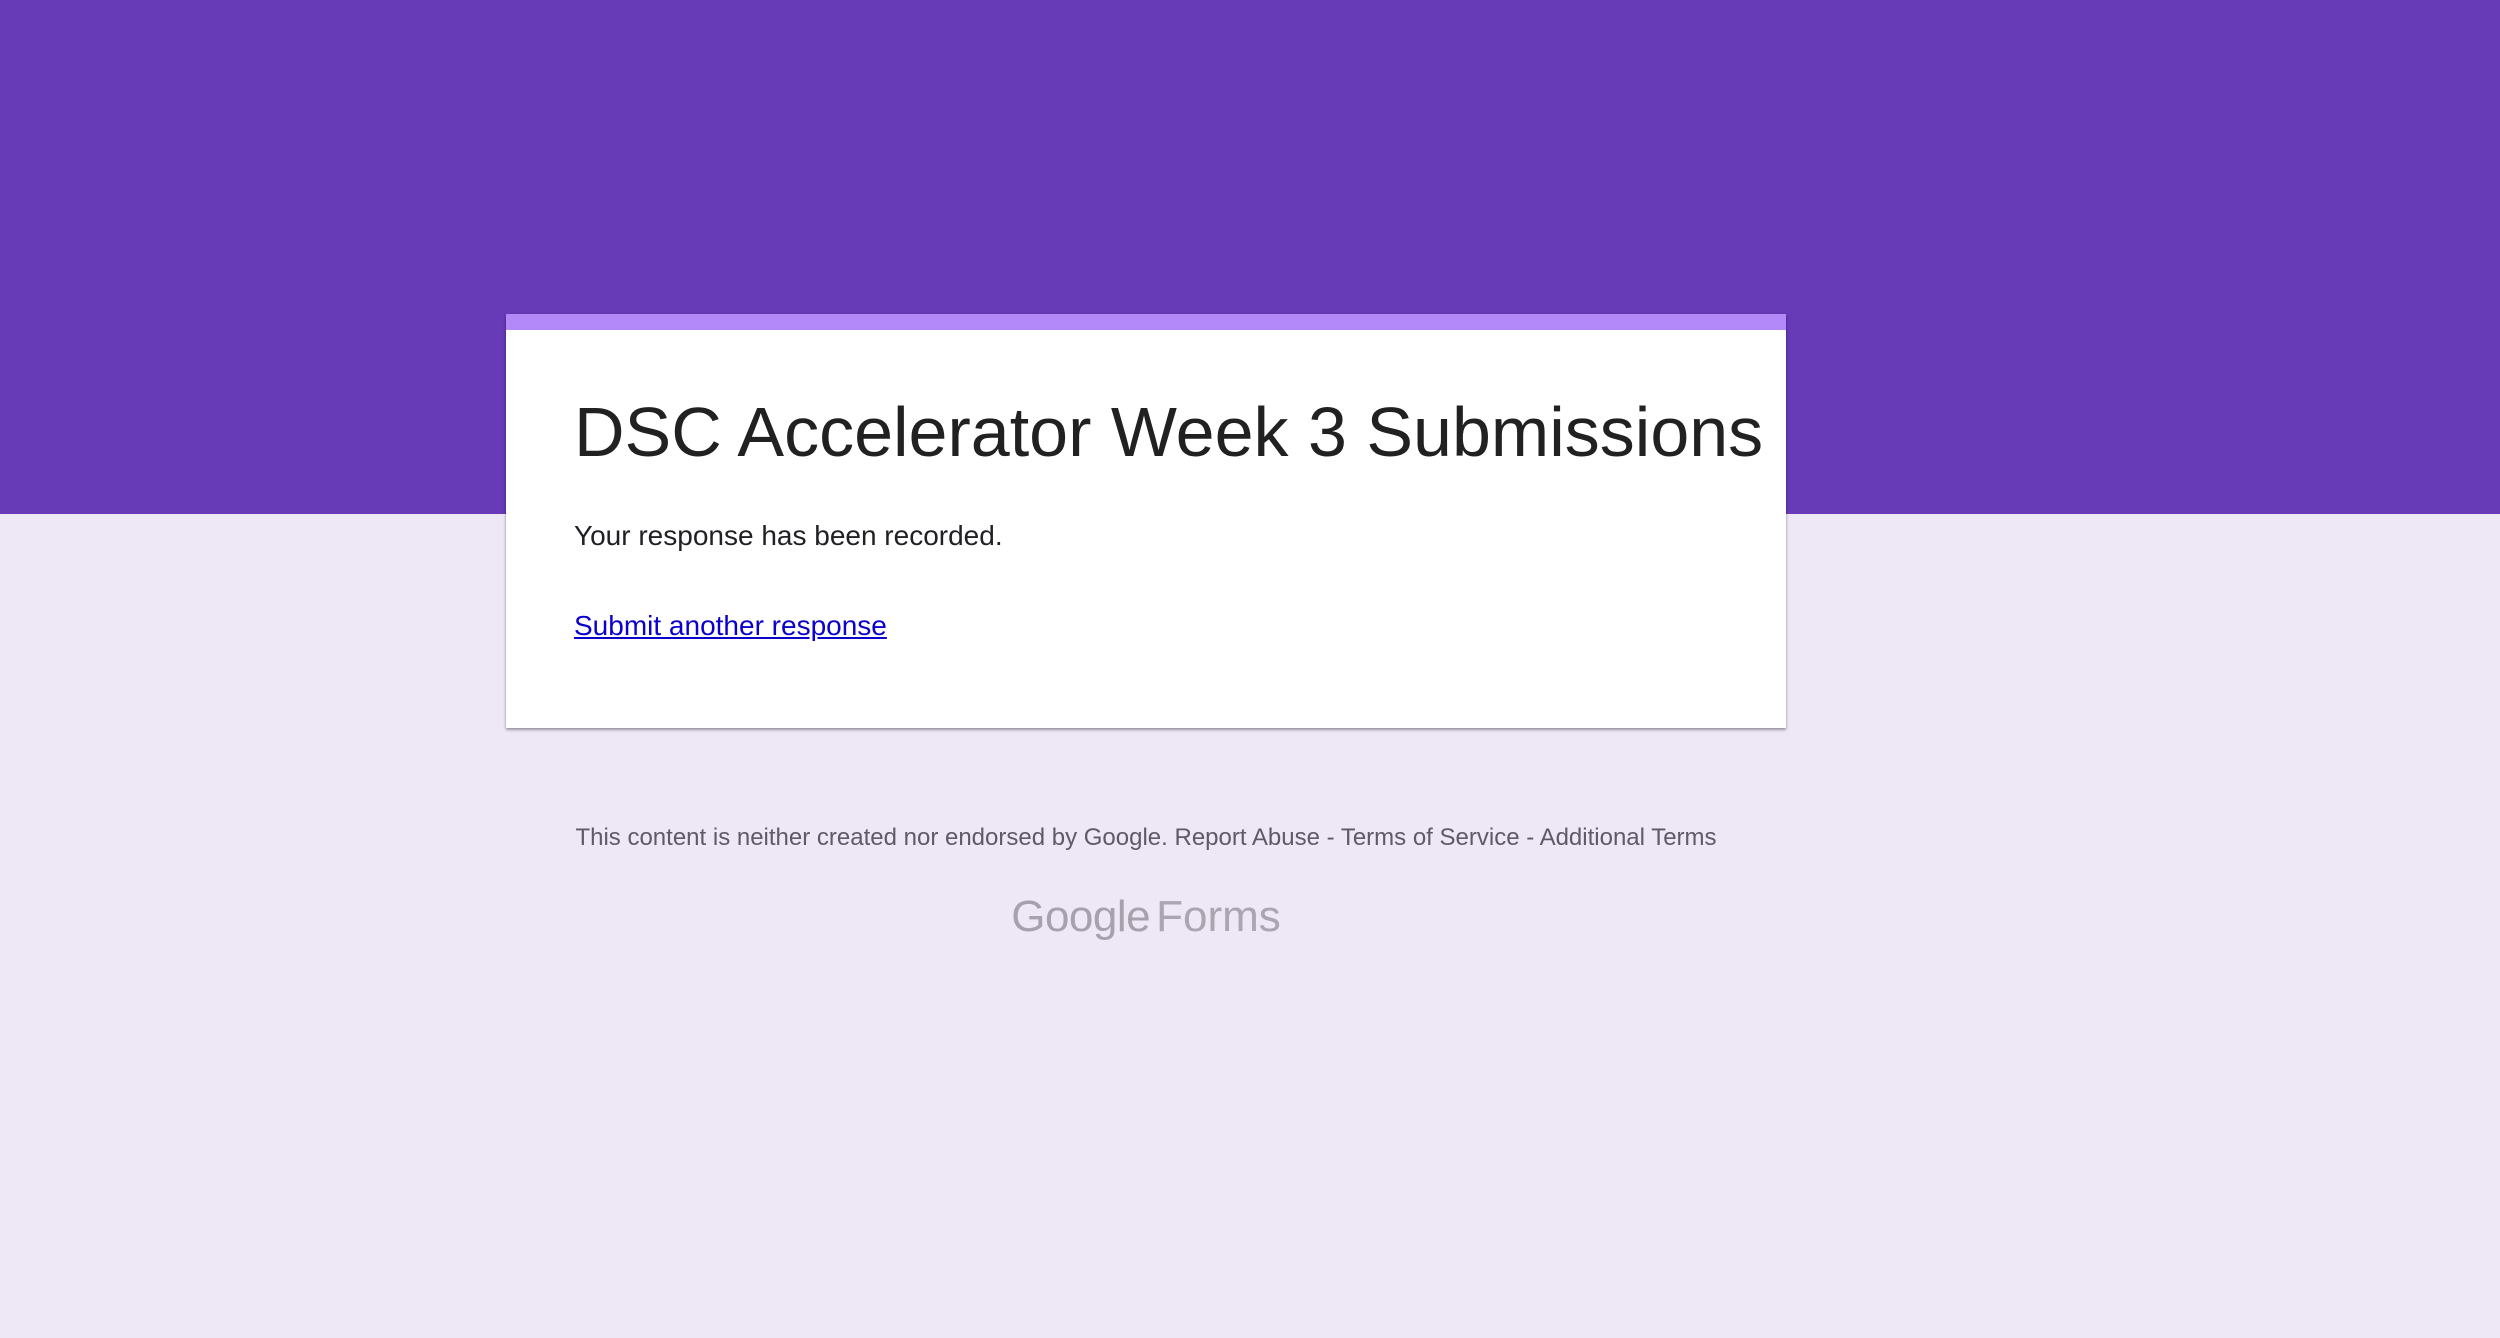  Describe the element at coordinates (1430, 837) in the screenshot. I see `terms-of-service-link: Terms of Service` at that location.